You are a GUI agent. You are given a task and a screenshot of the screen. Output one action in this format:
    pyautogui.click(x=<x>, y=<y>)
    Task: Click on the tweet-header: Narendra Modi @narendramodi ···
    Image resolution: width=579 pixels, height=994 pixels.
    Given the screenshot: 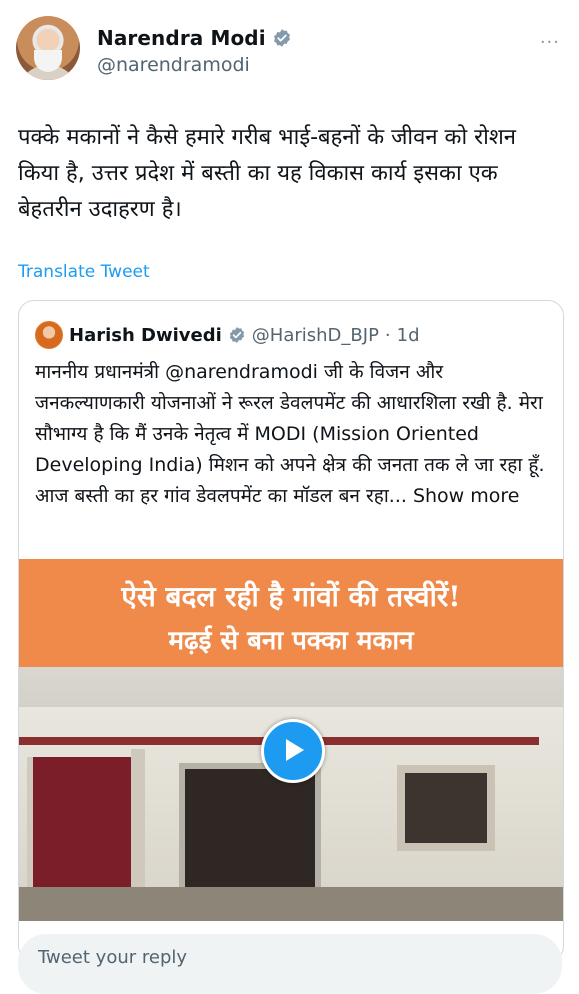 What is the action you would take?
    pyautogui.click(x=289, y=49)
    